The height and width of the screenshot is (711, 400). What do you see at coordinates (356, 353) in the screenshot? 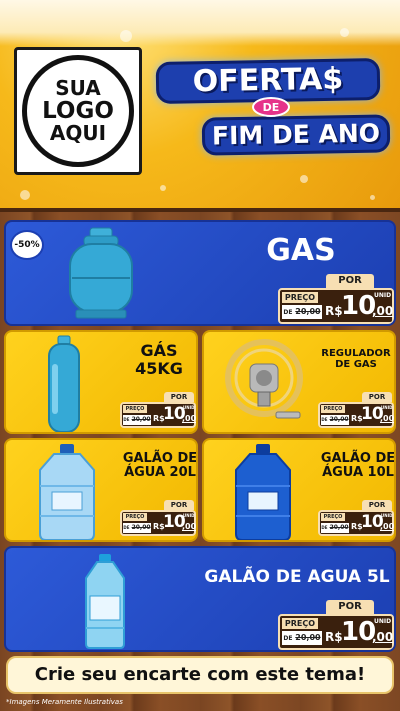
I see `product-name-line-1: REGULADOR` at bounding box center [356, 353].